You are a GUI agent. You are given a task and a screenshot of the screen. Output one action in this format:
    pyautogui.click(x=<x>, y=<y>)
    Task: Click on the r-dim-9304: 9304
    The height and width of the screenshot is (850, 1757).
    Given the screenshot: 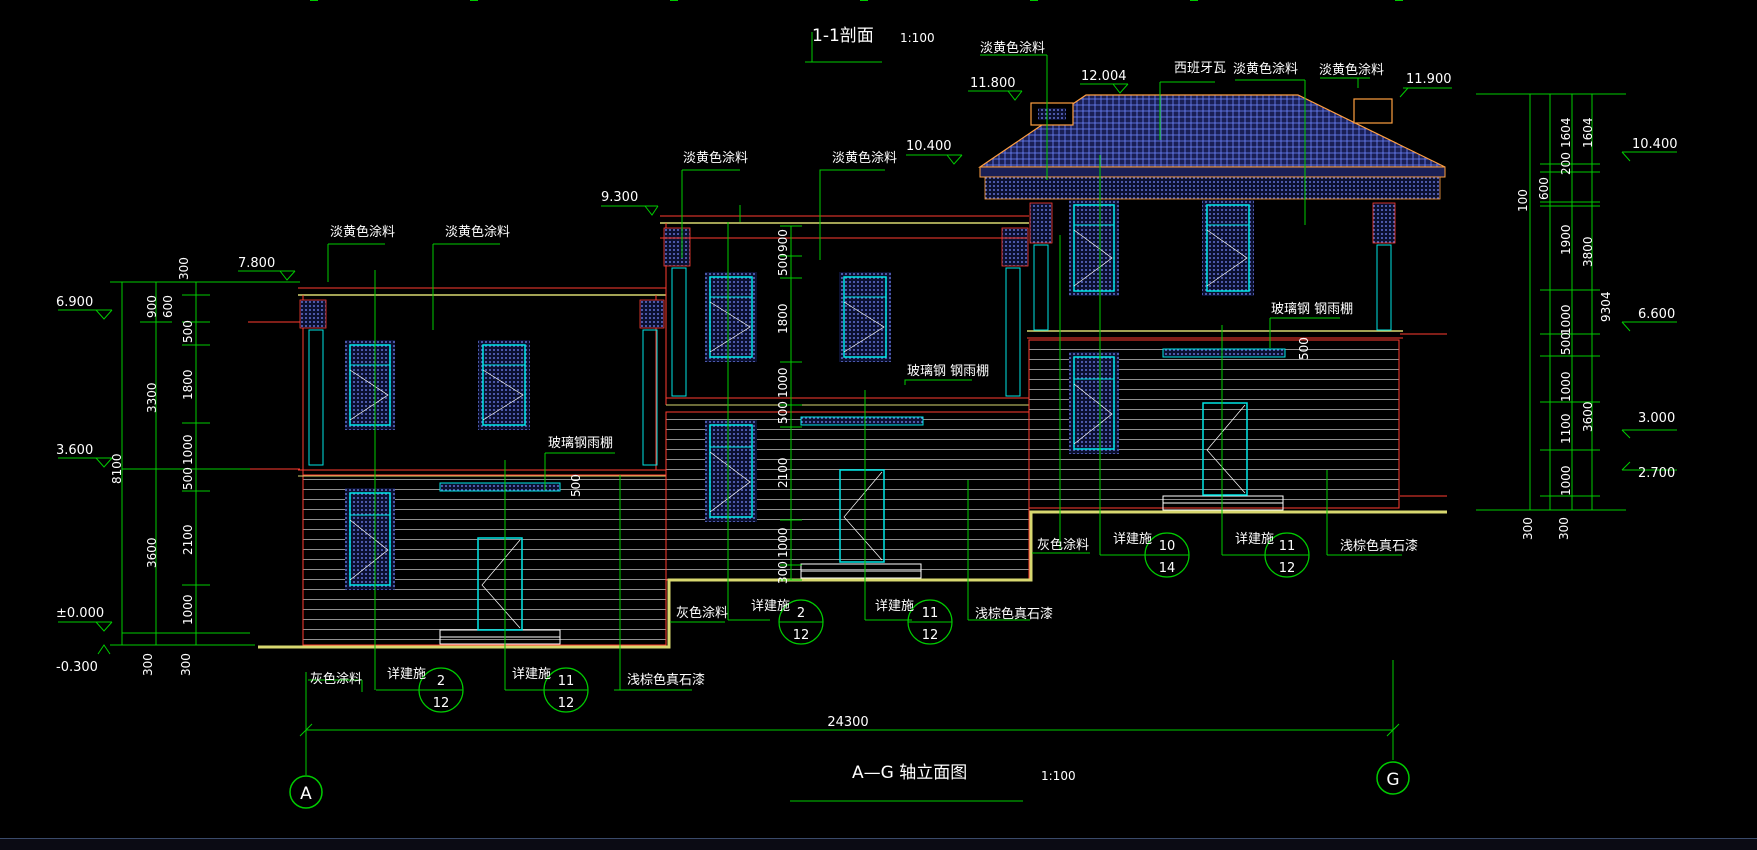 What is the action you would take?
    pyautogui.click(x=1606, y=306)
    